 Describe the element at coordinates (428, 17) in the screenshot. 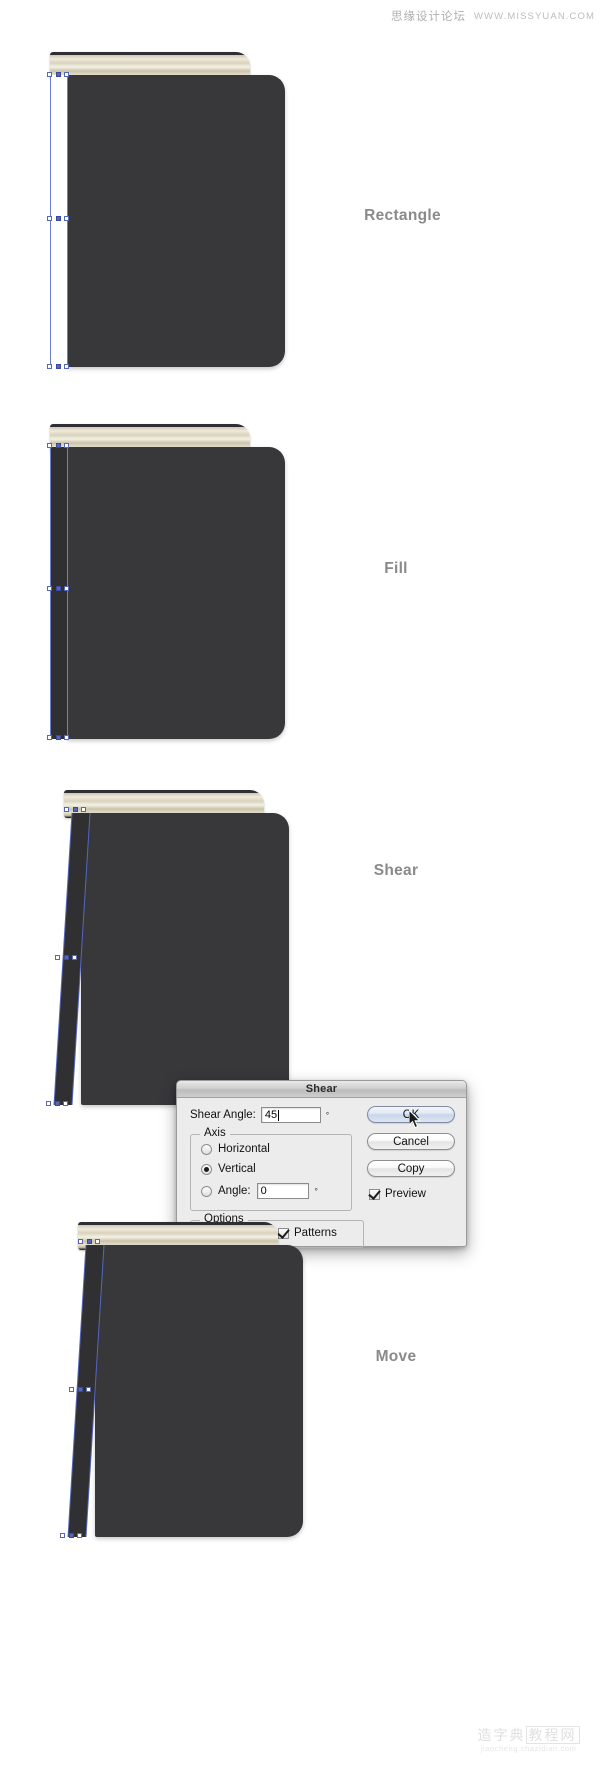

I see `watermark-top-cn: 思缘设计论坛` at that location.